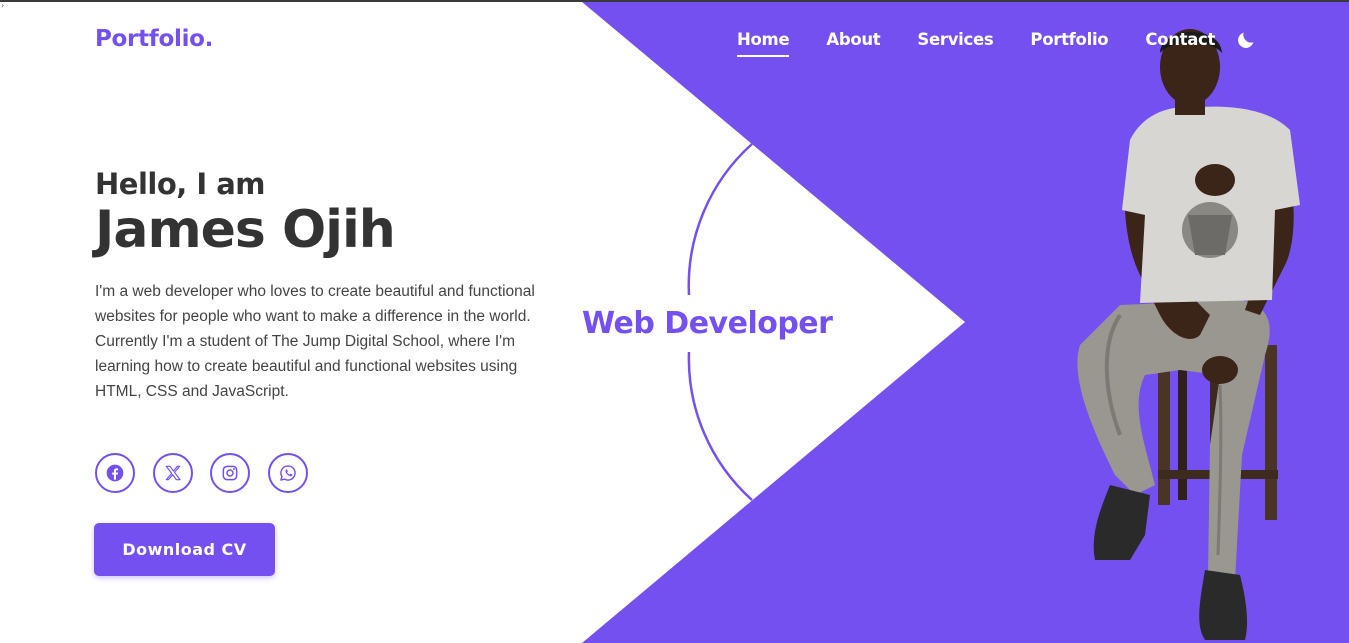  I want to click on social-links, so click(210, 473).